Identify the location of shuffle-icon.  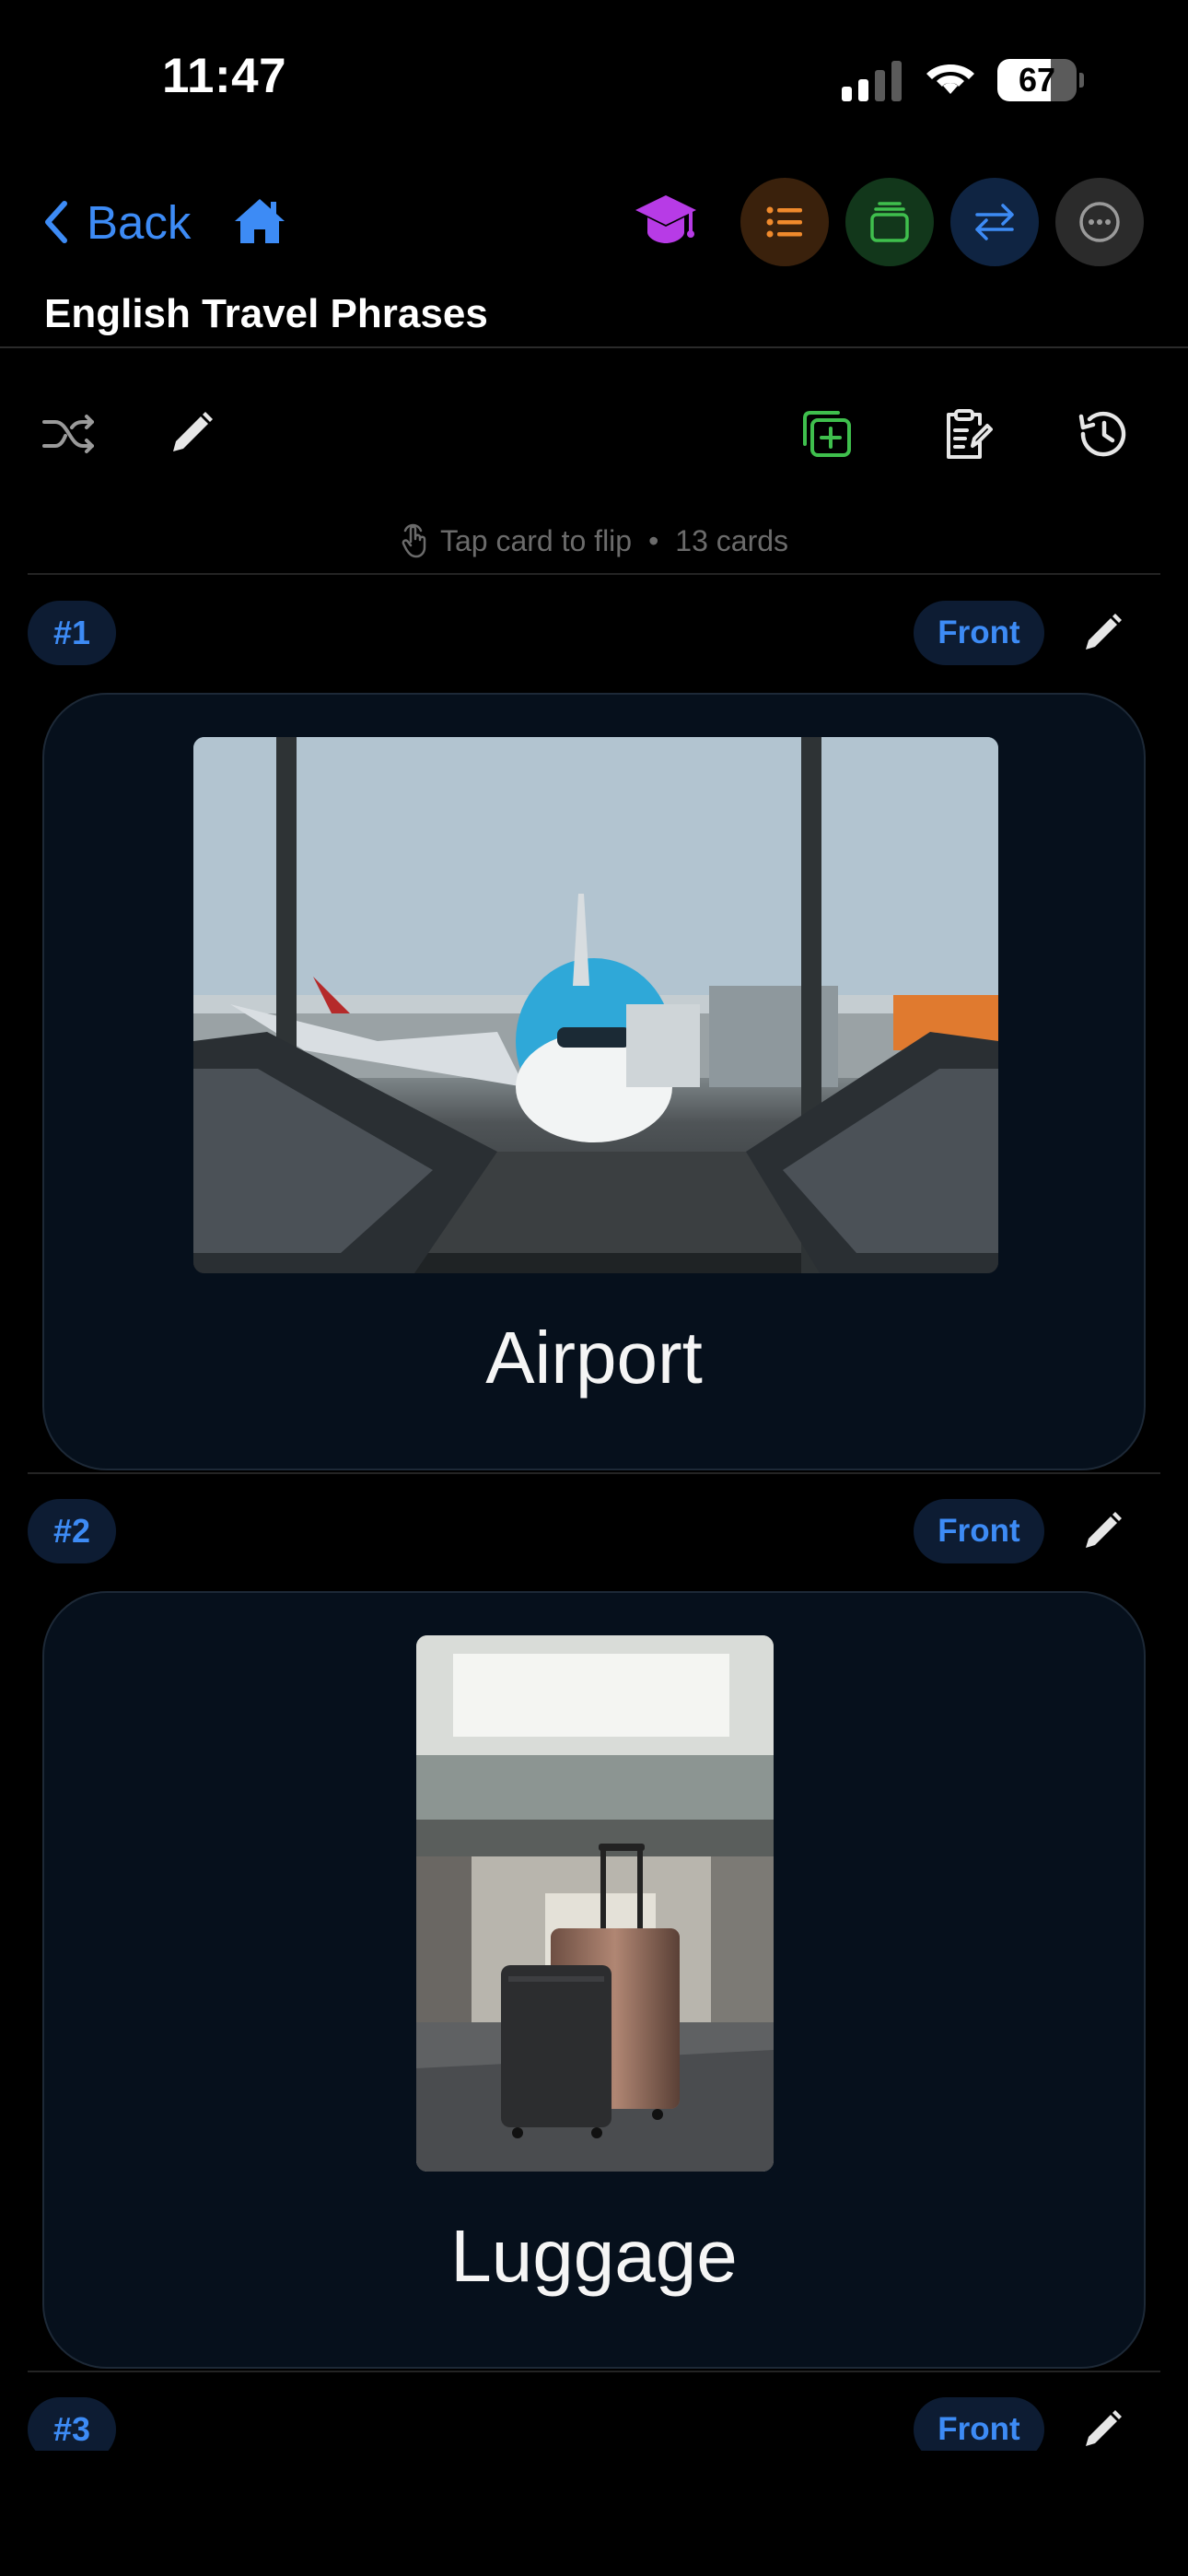
(68, 434).